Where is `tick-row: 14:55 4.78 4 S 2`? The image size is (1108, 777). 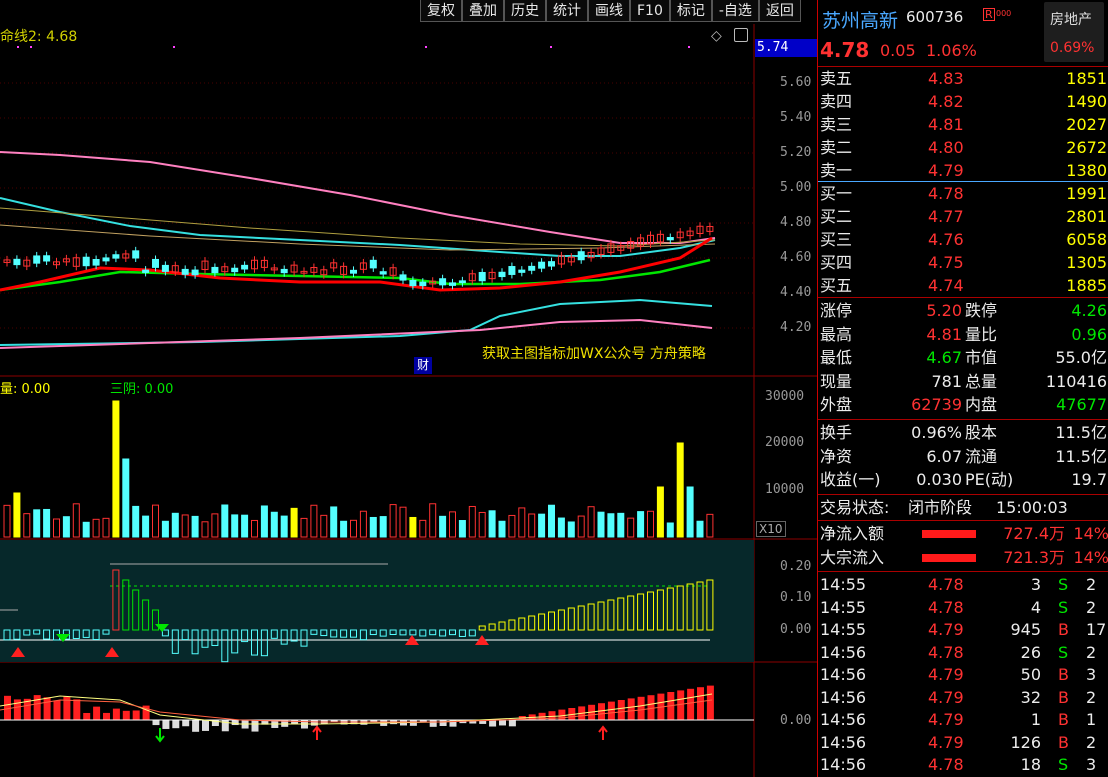 tick-row: 14:55 4.78 4 S 2 is located at coordinates (963, 608).